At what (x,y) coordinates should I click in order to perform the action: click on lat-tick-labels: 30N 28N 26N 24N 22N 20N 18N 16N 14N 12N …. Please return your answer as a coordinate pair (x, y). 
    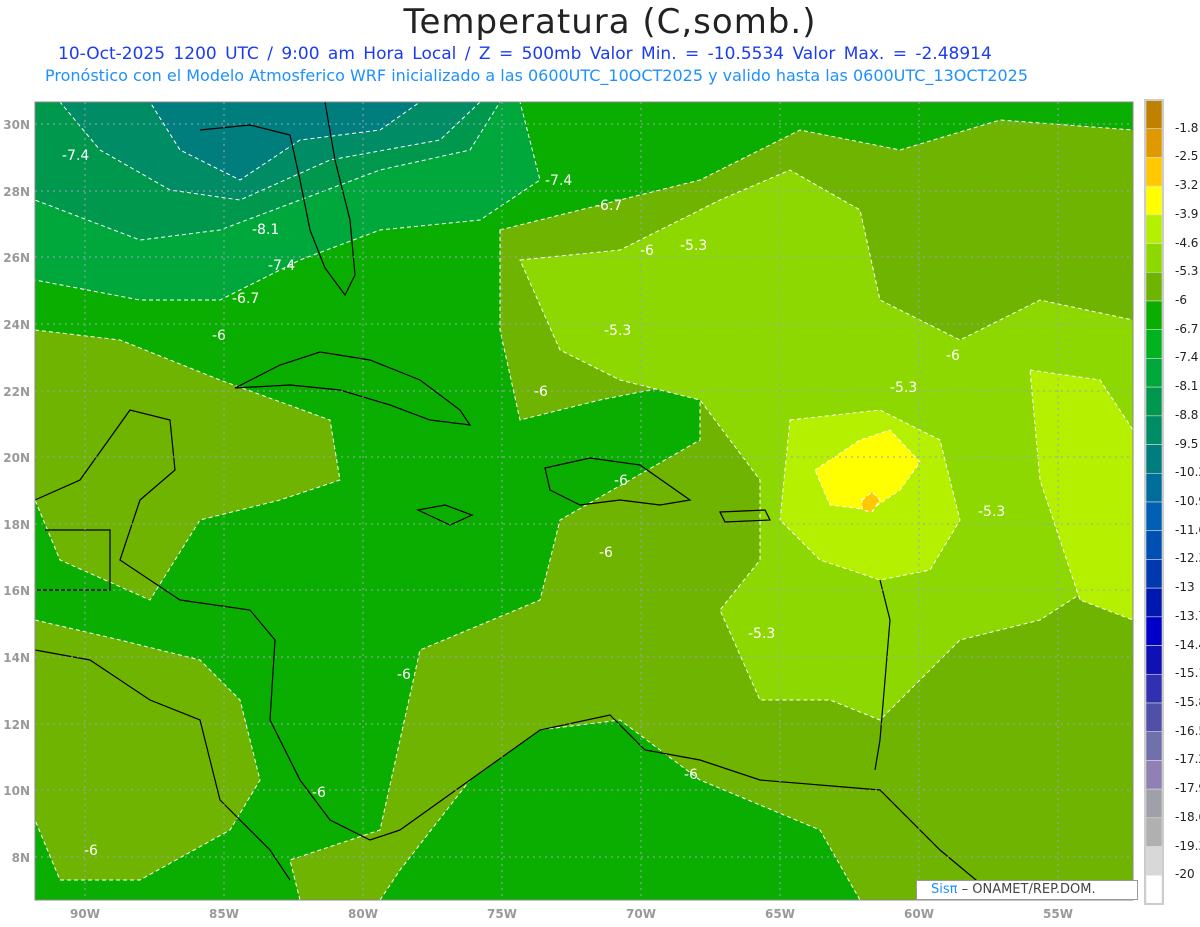
    Looking at the image, I should click on (16, 491).